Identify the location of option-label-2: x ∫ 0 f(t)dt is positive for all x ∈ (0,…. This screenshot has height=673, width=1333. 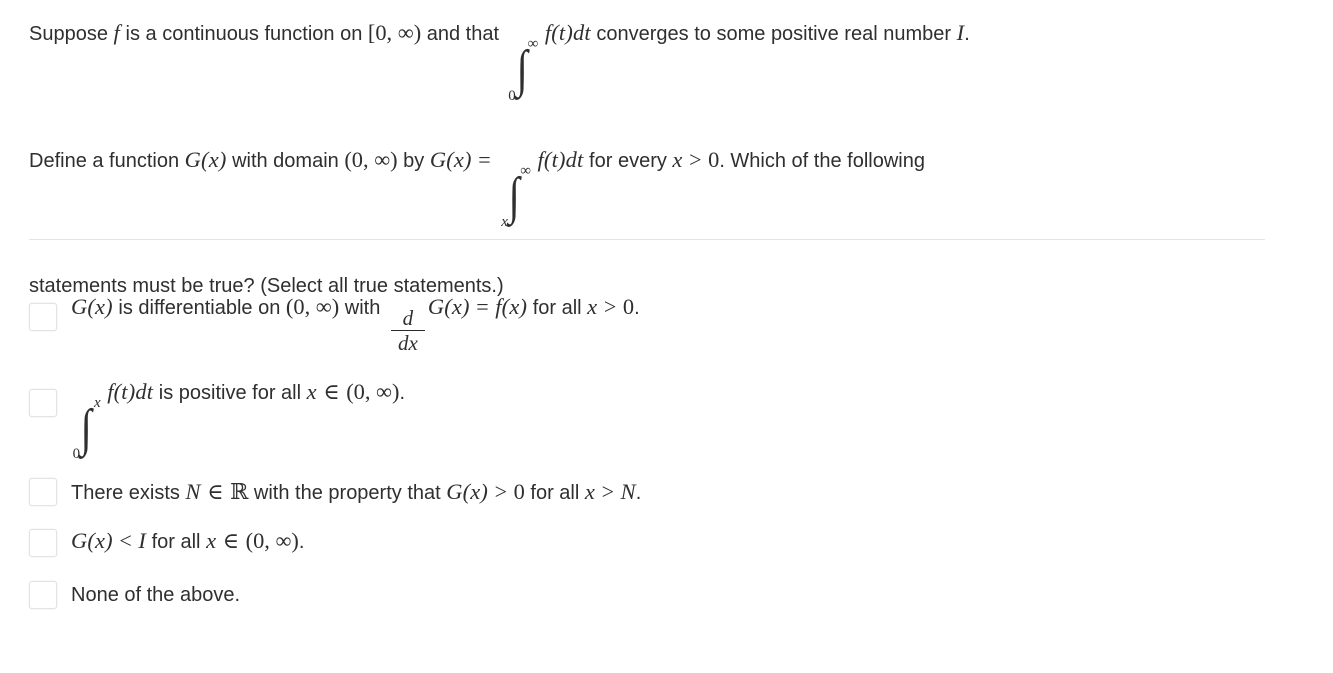
(670, 420).